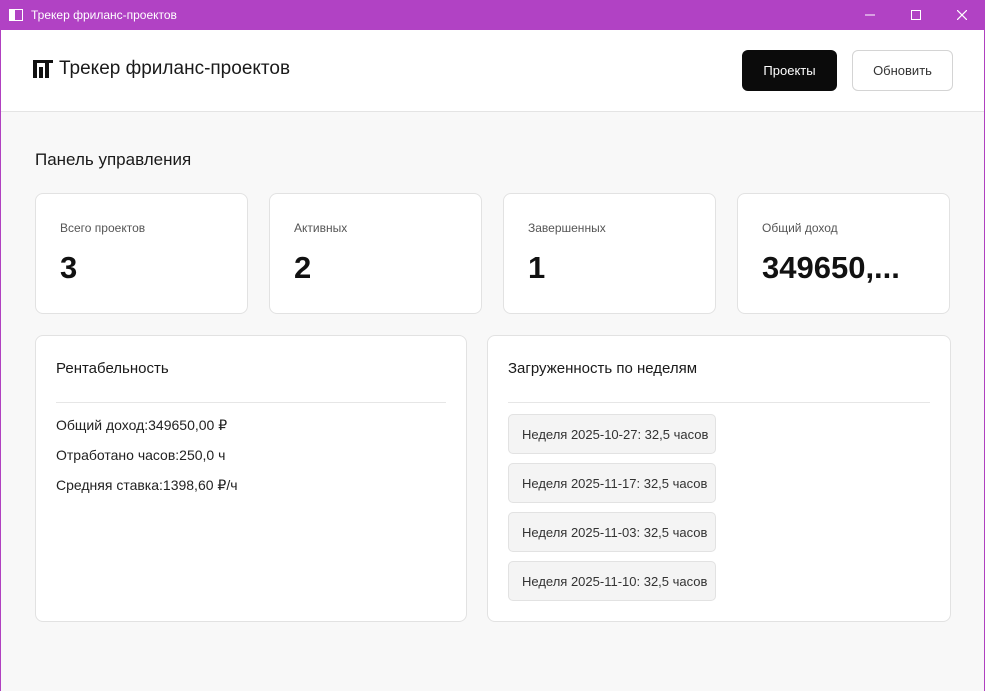  I want to click on close-icon, so click(962, 15).